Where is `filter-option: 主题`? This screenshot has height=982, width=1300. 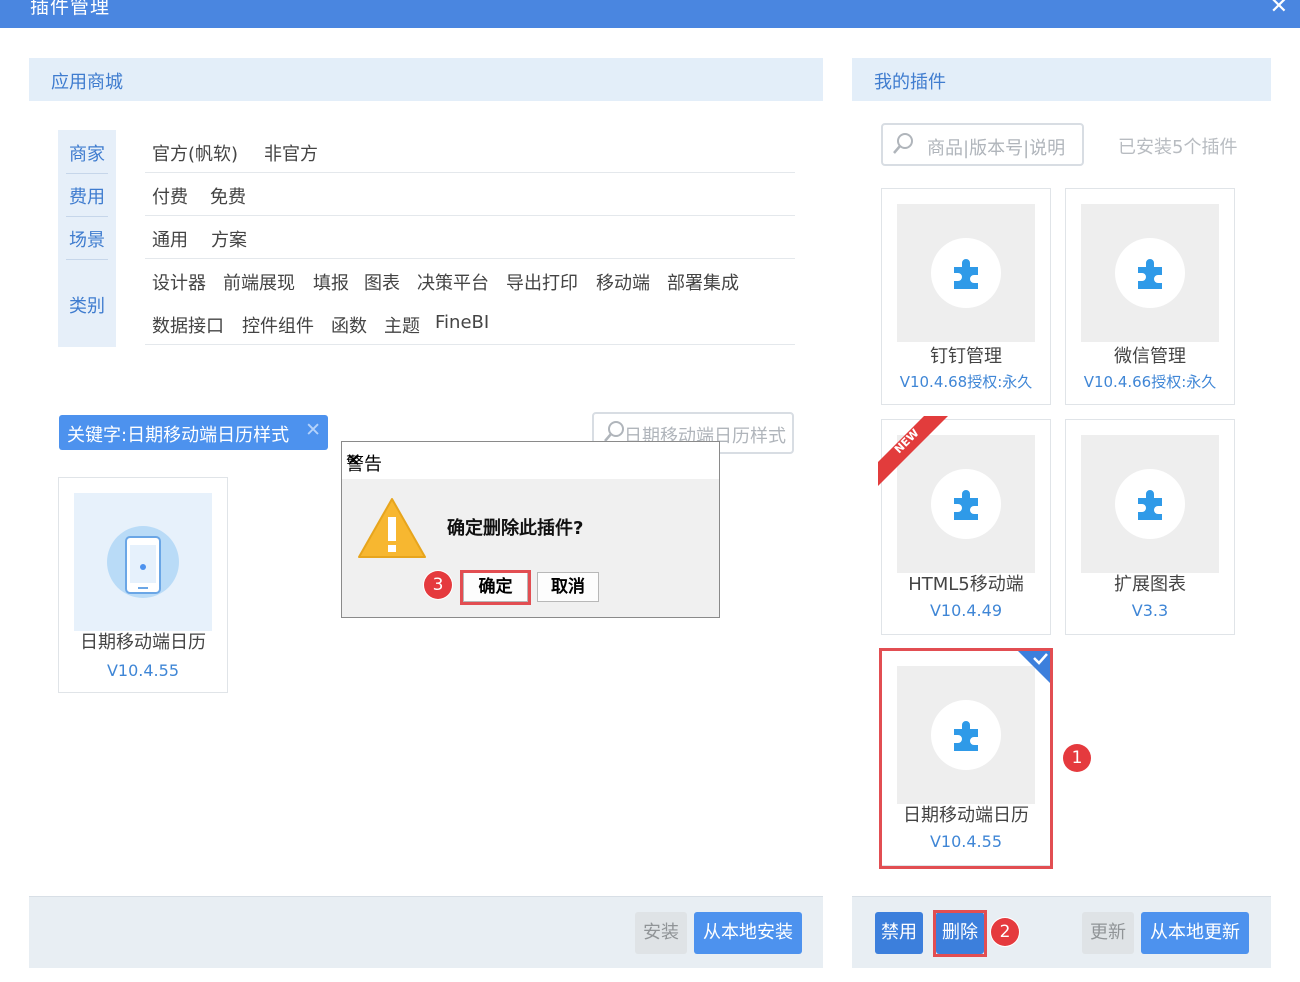 filter-option: 主题 is located at coordinates (402, 325).